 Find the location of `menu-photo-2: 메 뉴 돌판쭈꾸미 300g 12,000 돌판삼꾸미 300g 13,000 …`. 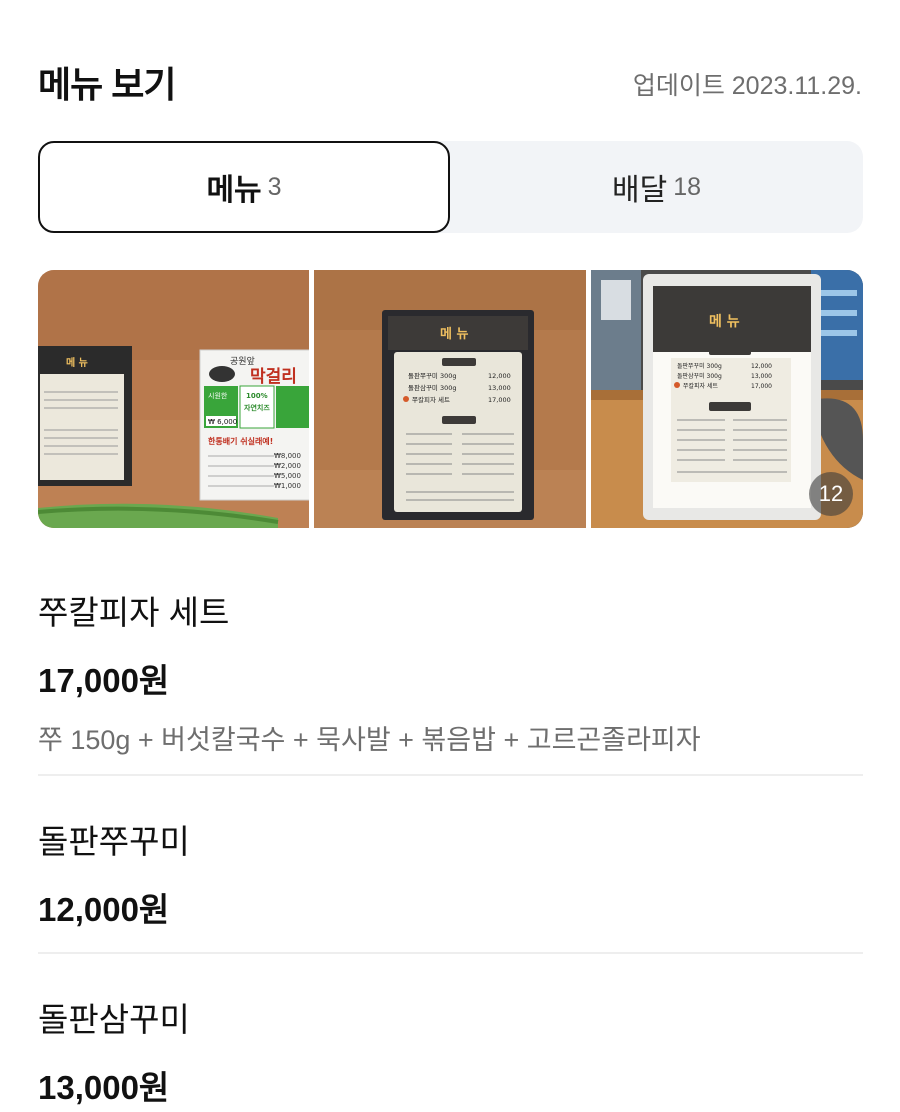

menu-photo-2: 메 뉴 돌판쭈꾸미 300g 12,000 돌판삼꾸미 300g 13,000 … is located at coordinates (450, 399).